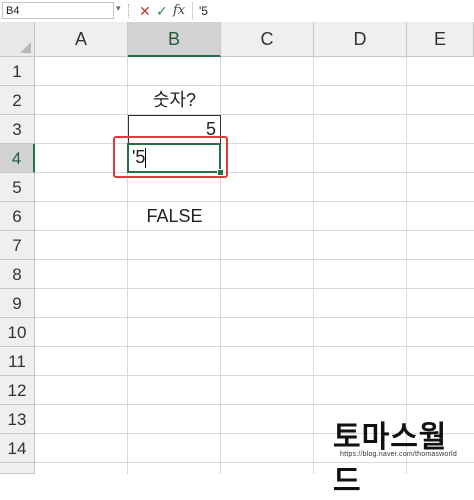  What do you see at coordinates (17, 158) in the screenshot?
I see `row-header-4: 4` at bounding box center [17, 158].